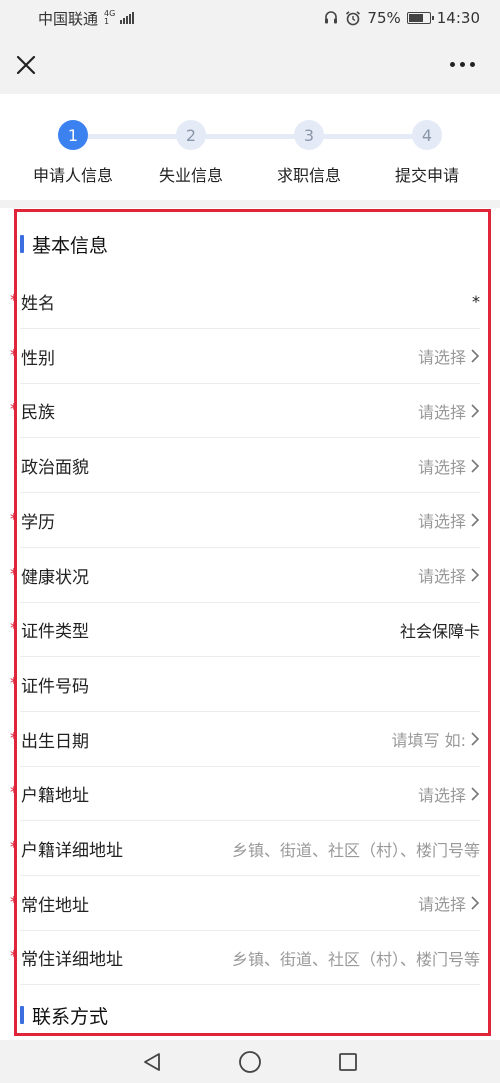  What do you see at coordinates (250, 794) in the screenshot?
I see `form-row: * 户籍地址 请选择` at bounding box center [250, 794].